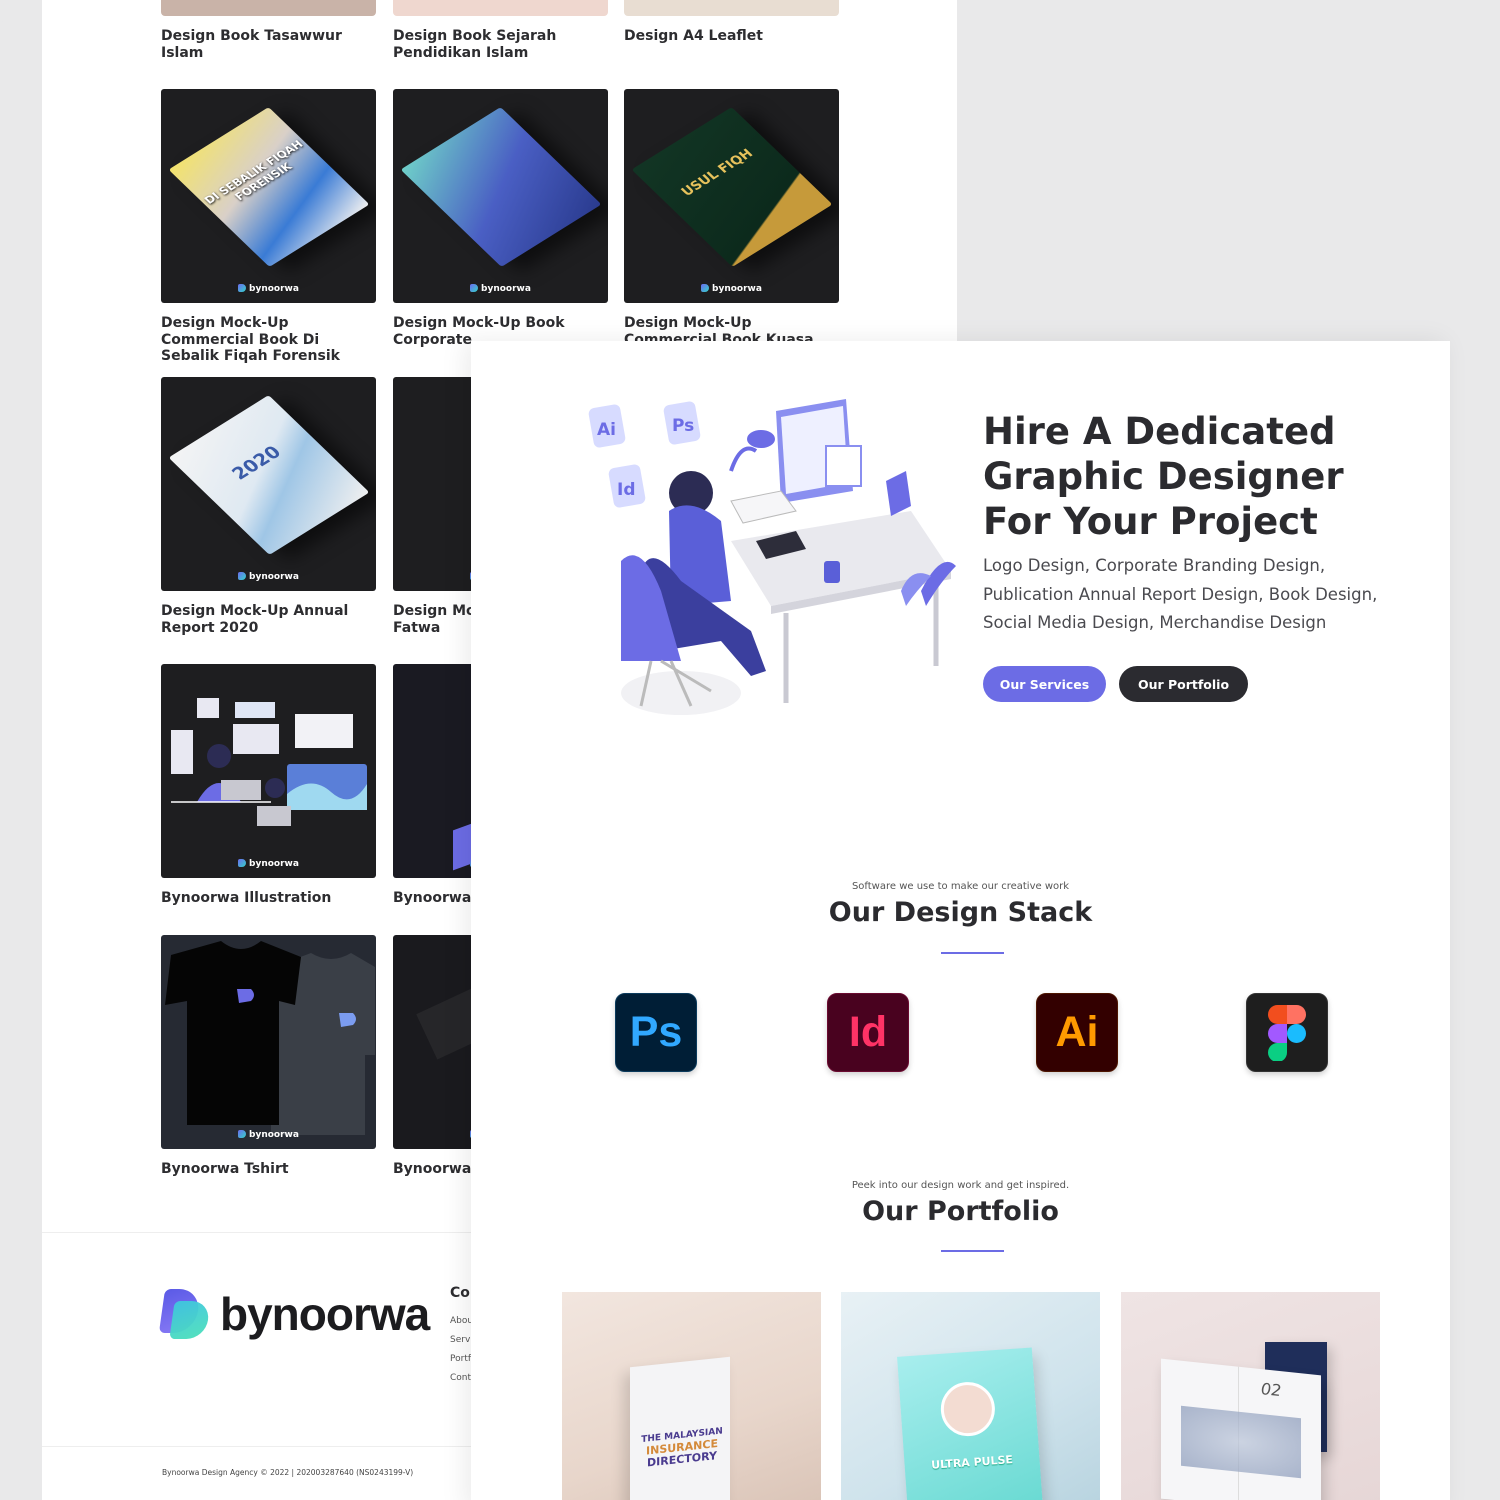  What do you see at coordinates (251, 44) in the screenshot?
I see `portfolio-caption: Design Book Tasawwur Islam` at bounding box center [251, 44].